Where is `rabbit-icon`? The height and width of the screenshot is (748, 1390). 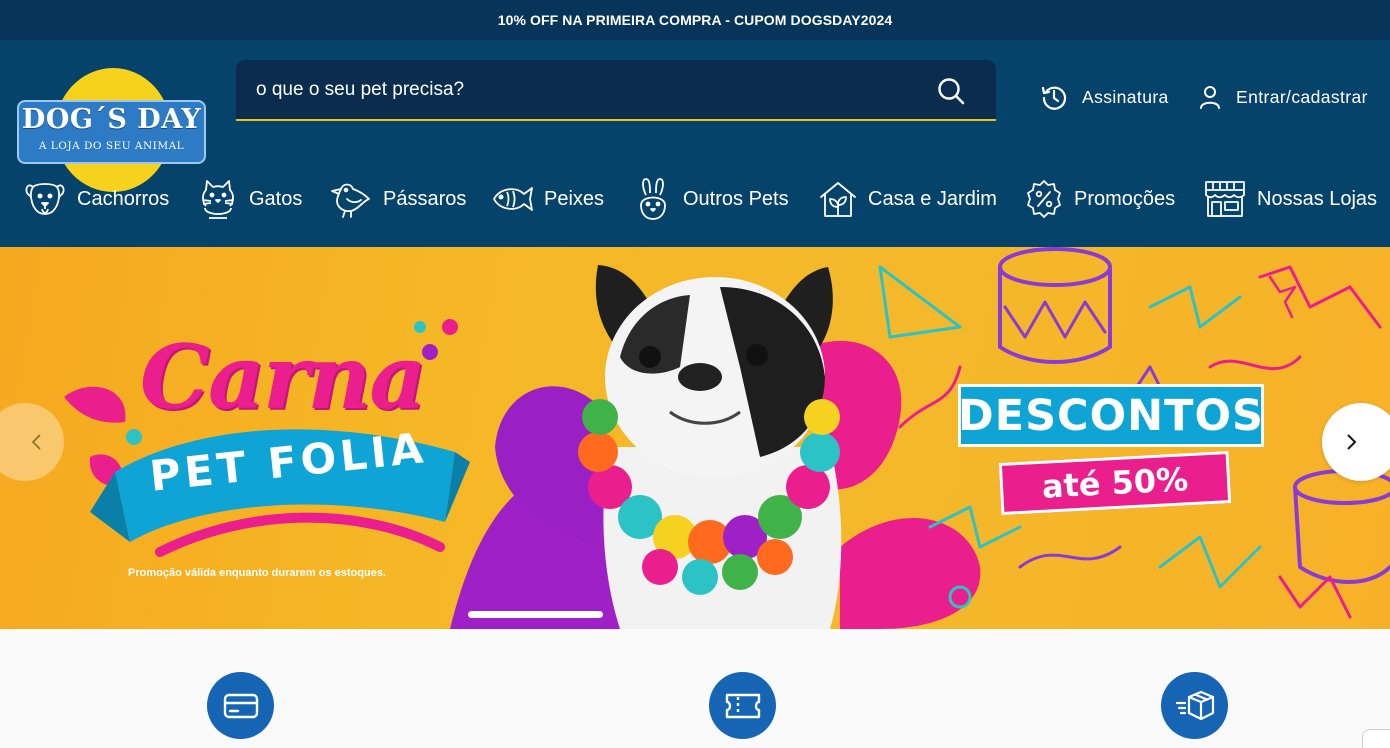
rabbit-icon is located at coordinates (653, 199).